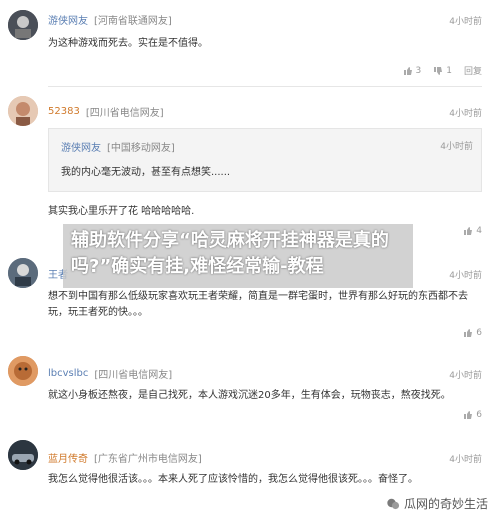  What do you see at coordinates (479, 231) in the screenshot?
I see `upvote-count: 4` at bounding box center [479, 231].